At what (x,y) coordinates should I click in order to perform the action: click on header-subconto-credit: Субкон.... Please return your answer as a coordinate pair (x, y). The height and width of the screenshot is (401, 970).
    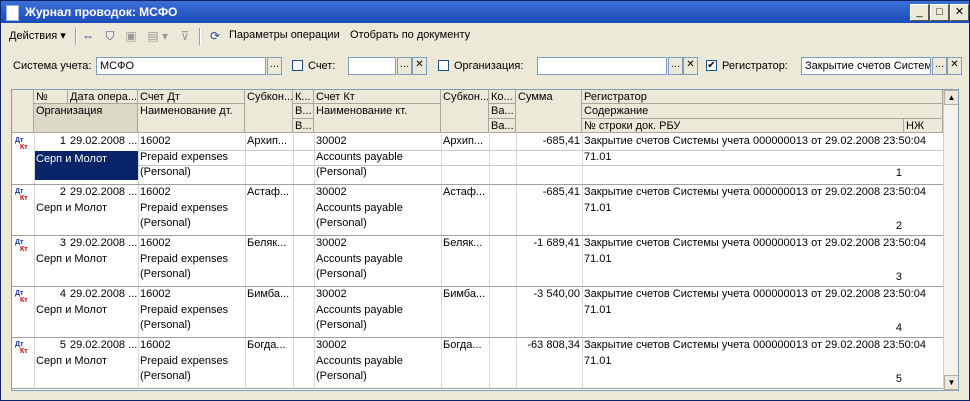
    Looking at the image, I should click on (465, 111).